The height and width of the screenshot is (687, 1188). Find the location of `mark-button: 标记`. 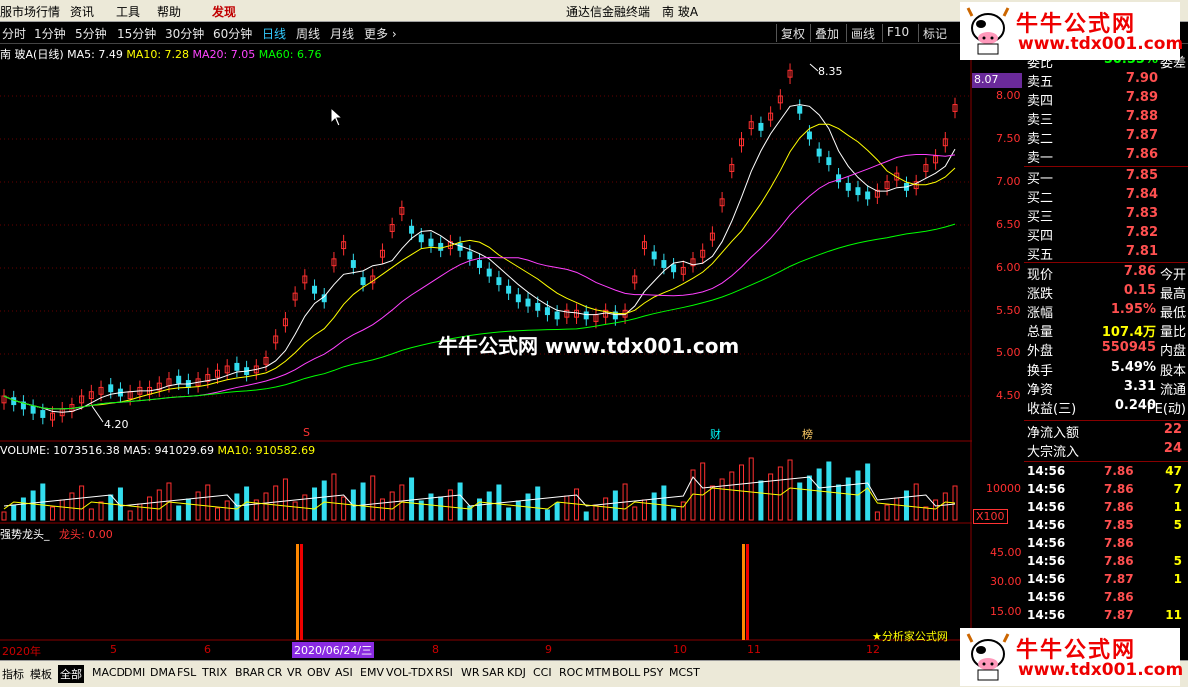

mark-button: 标记 is located at coordinates (934, 33).